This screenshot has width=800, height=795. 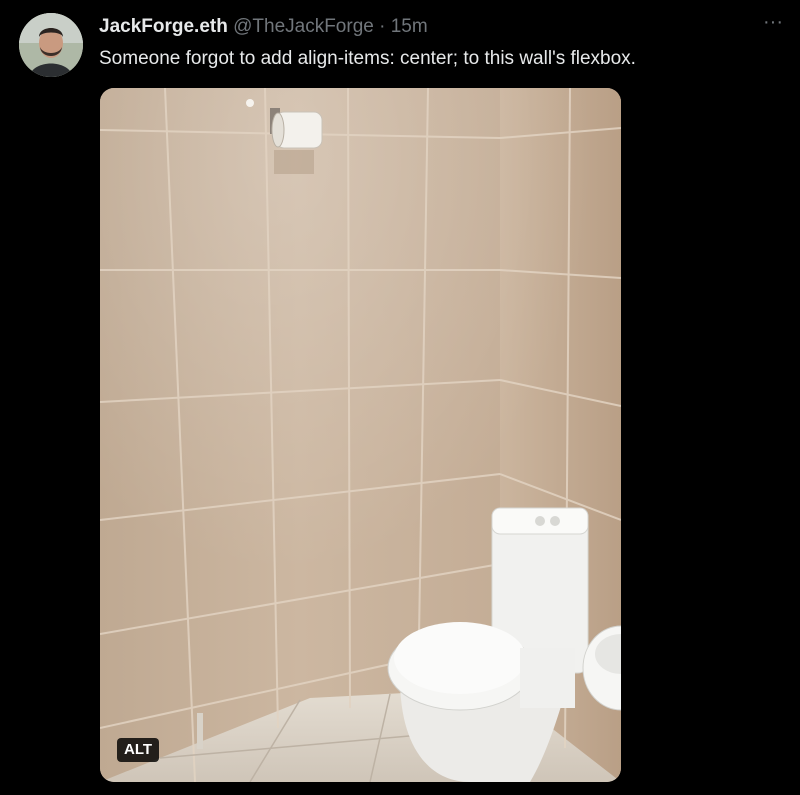 What do you see at coordinates (51, 45) in the screenshot?
I see `avatar` at bounding box center [51, 45].